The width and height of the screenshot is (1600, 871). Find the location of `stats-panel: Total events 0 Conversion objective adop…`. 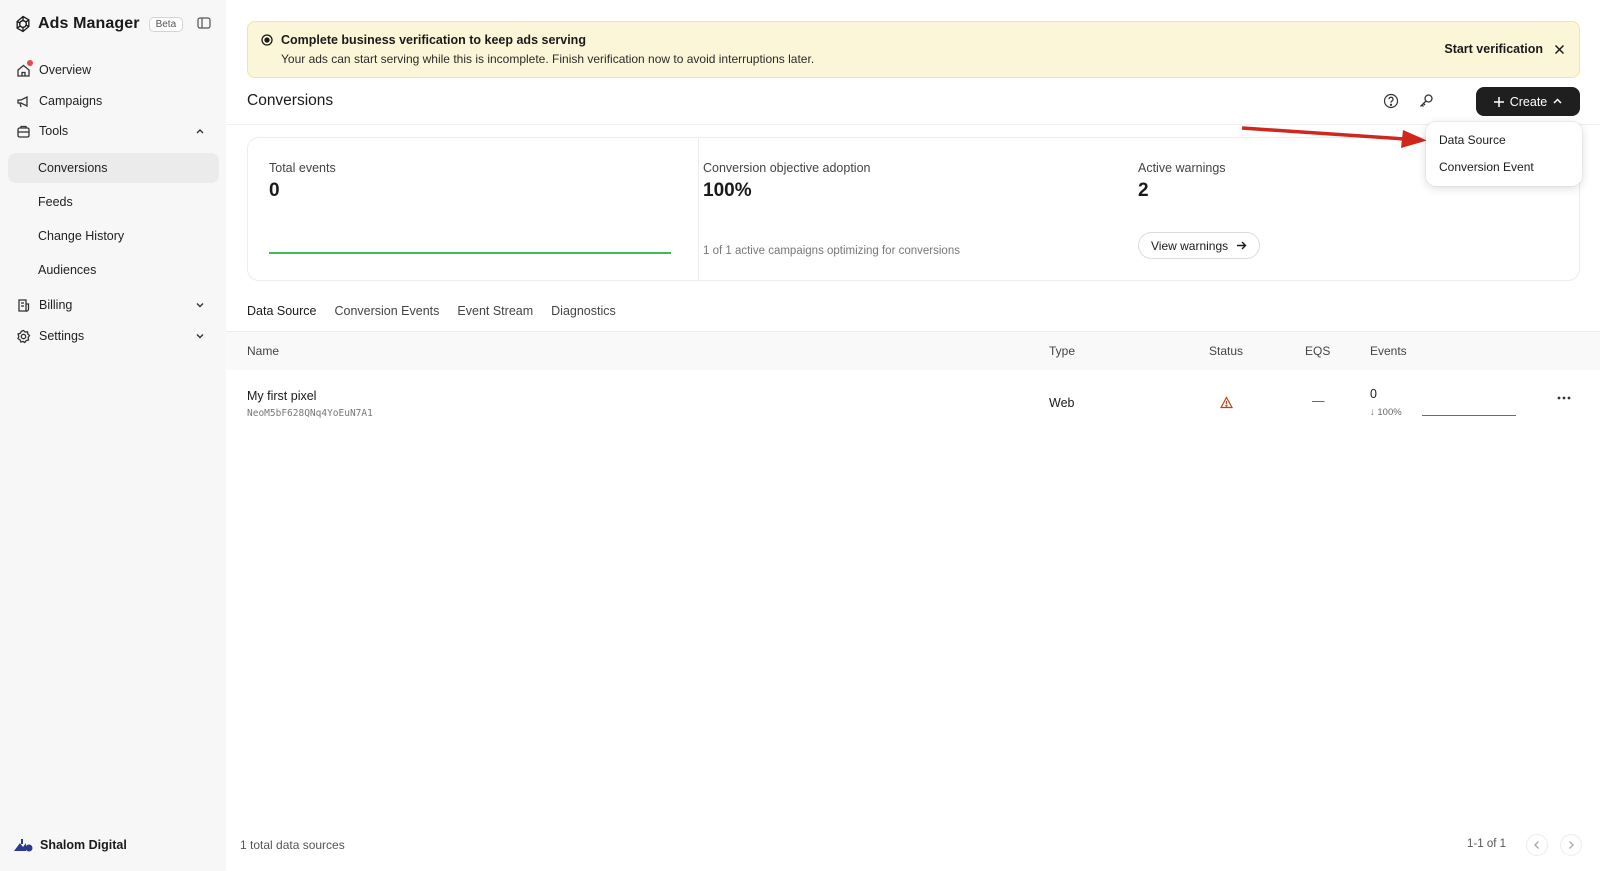

stats-panel: Total events 0 Conversion objective adop… is located at coordinates (913, 209).